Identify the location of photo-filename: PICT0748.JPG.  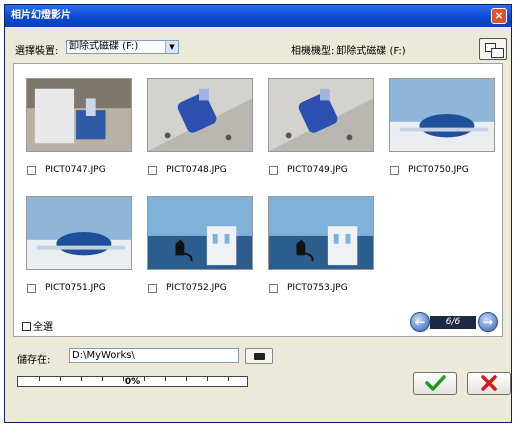
(196, 170).